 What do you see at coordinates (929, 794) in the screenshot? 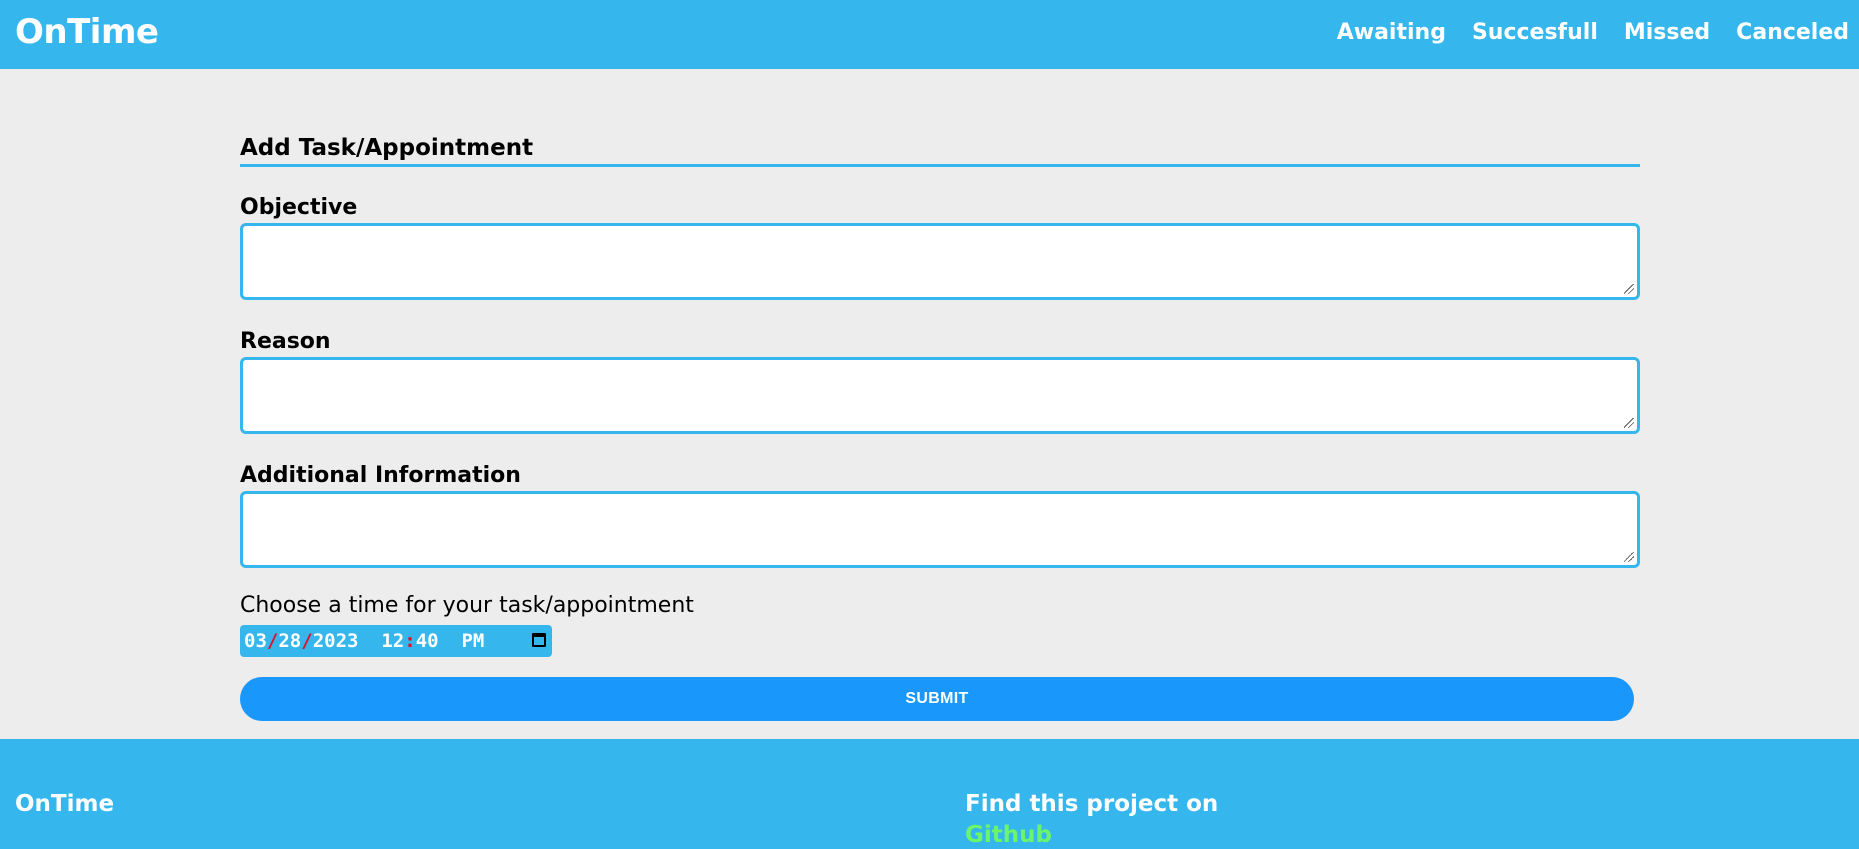
I see `footer: OnTime Find this project on Github` at bounding box center [929, 794].